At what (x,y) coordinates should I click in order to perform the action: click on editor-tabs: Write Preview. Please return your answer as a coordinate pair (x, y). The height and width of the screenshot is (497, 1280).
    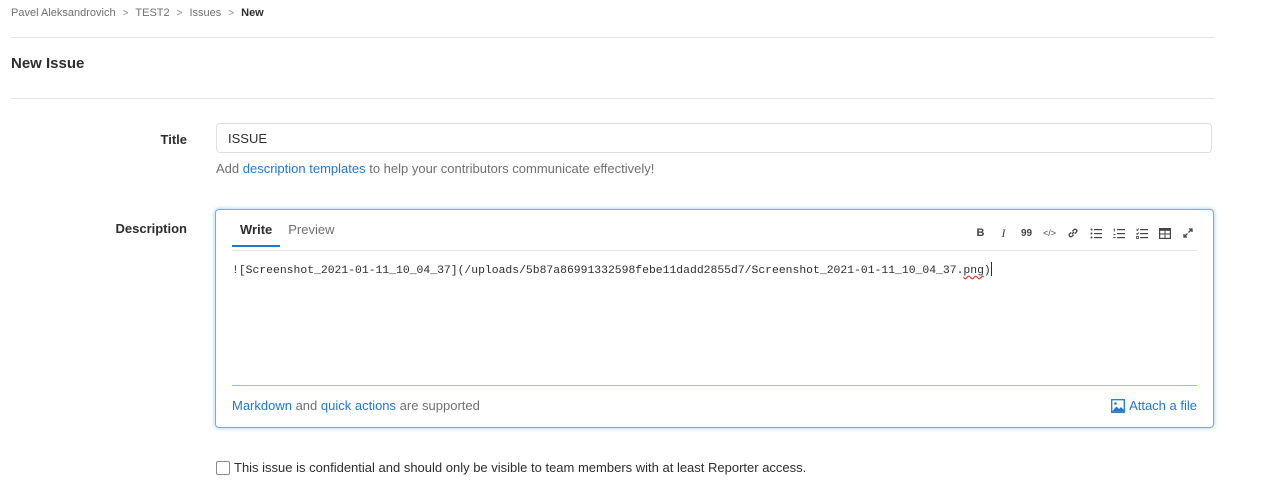
    Looking at the image, I should click on (287, 235).